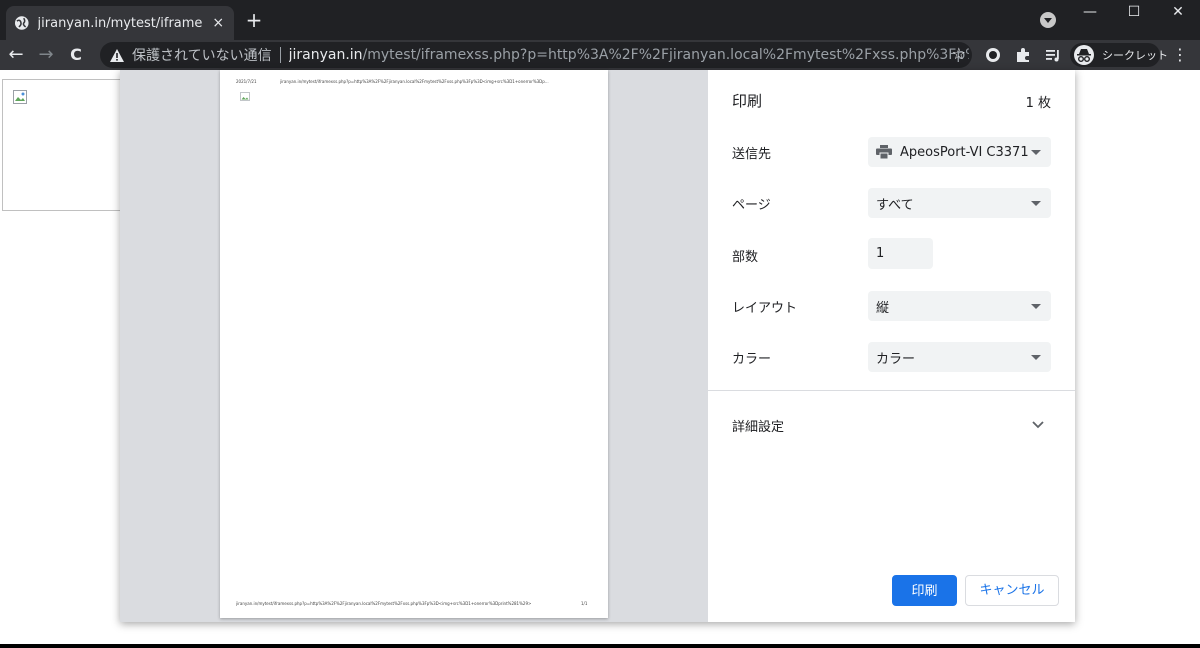 Image resolution: width=1200 pixels, height=648 pixels. I want to click on settings-divider, so click(891, 390).